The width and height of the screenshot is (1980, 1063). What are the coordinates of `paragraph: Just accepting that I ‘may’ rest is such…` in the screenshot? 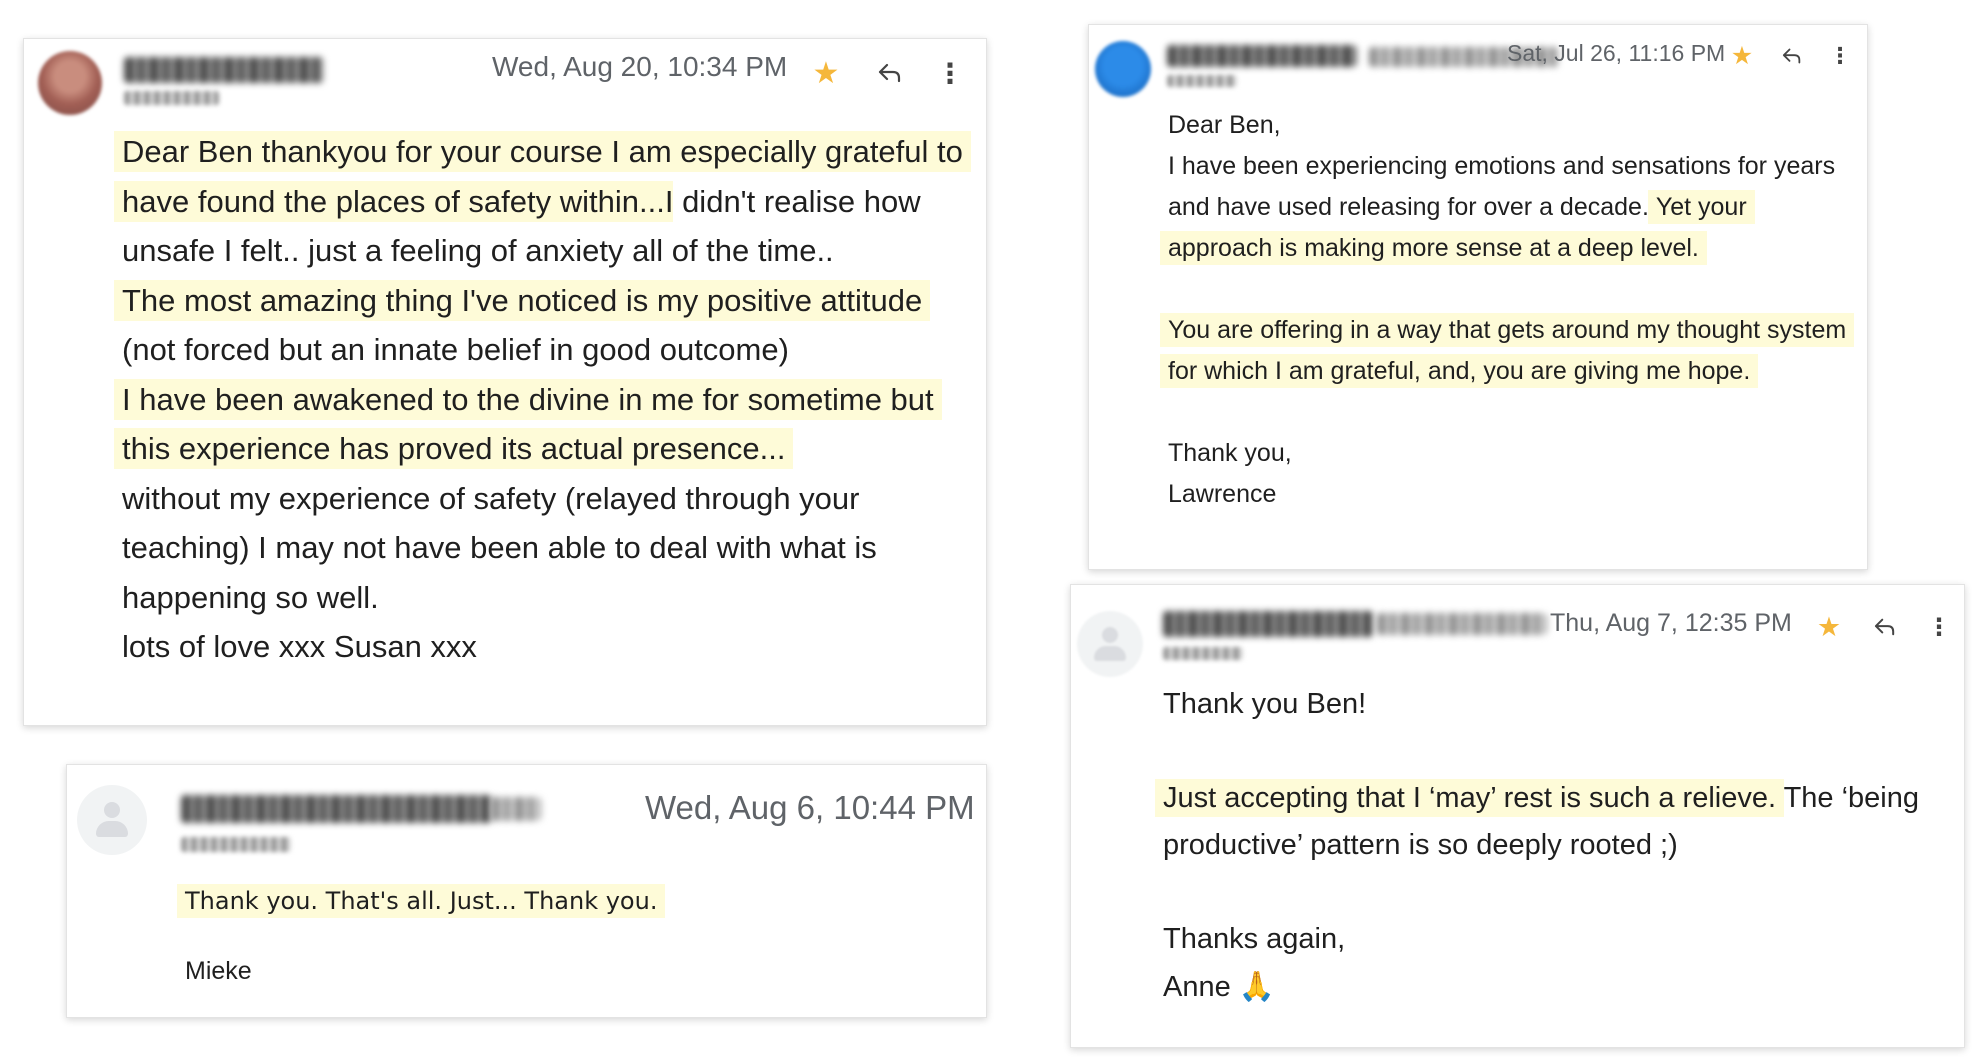 It's located at (1554, 822).